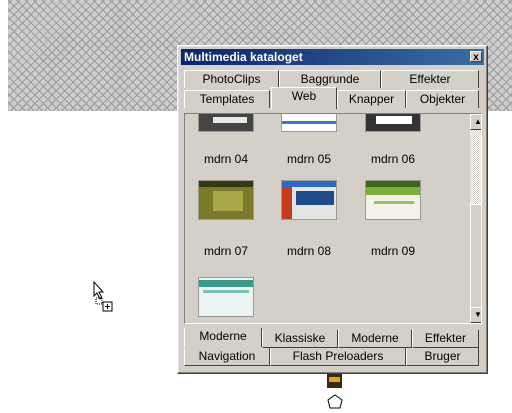 This screenshot has width=512, height=413. Describe the element at coordinates (338, 357) in the screenshot. I see `tab-flash-preloaders: Flash Preloaders` at that location.